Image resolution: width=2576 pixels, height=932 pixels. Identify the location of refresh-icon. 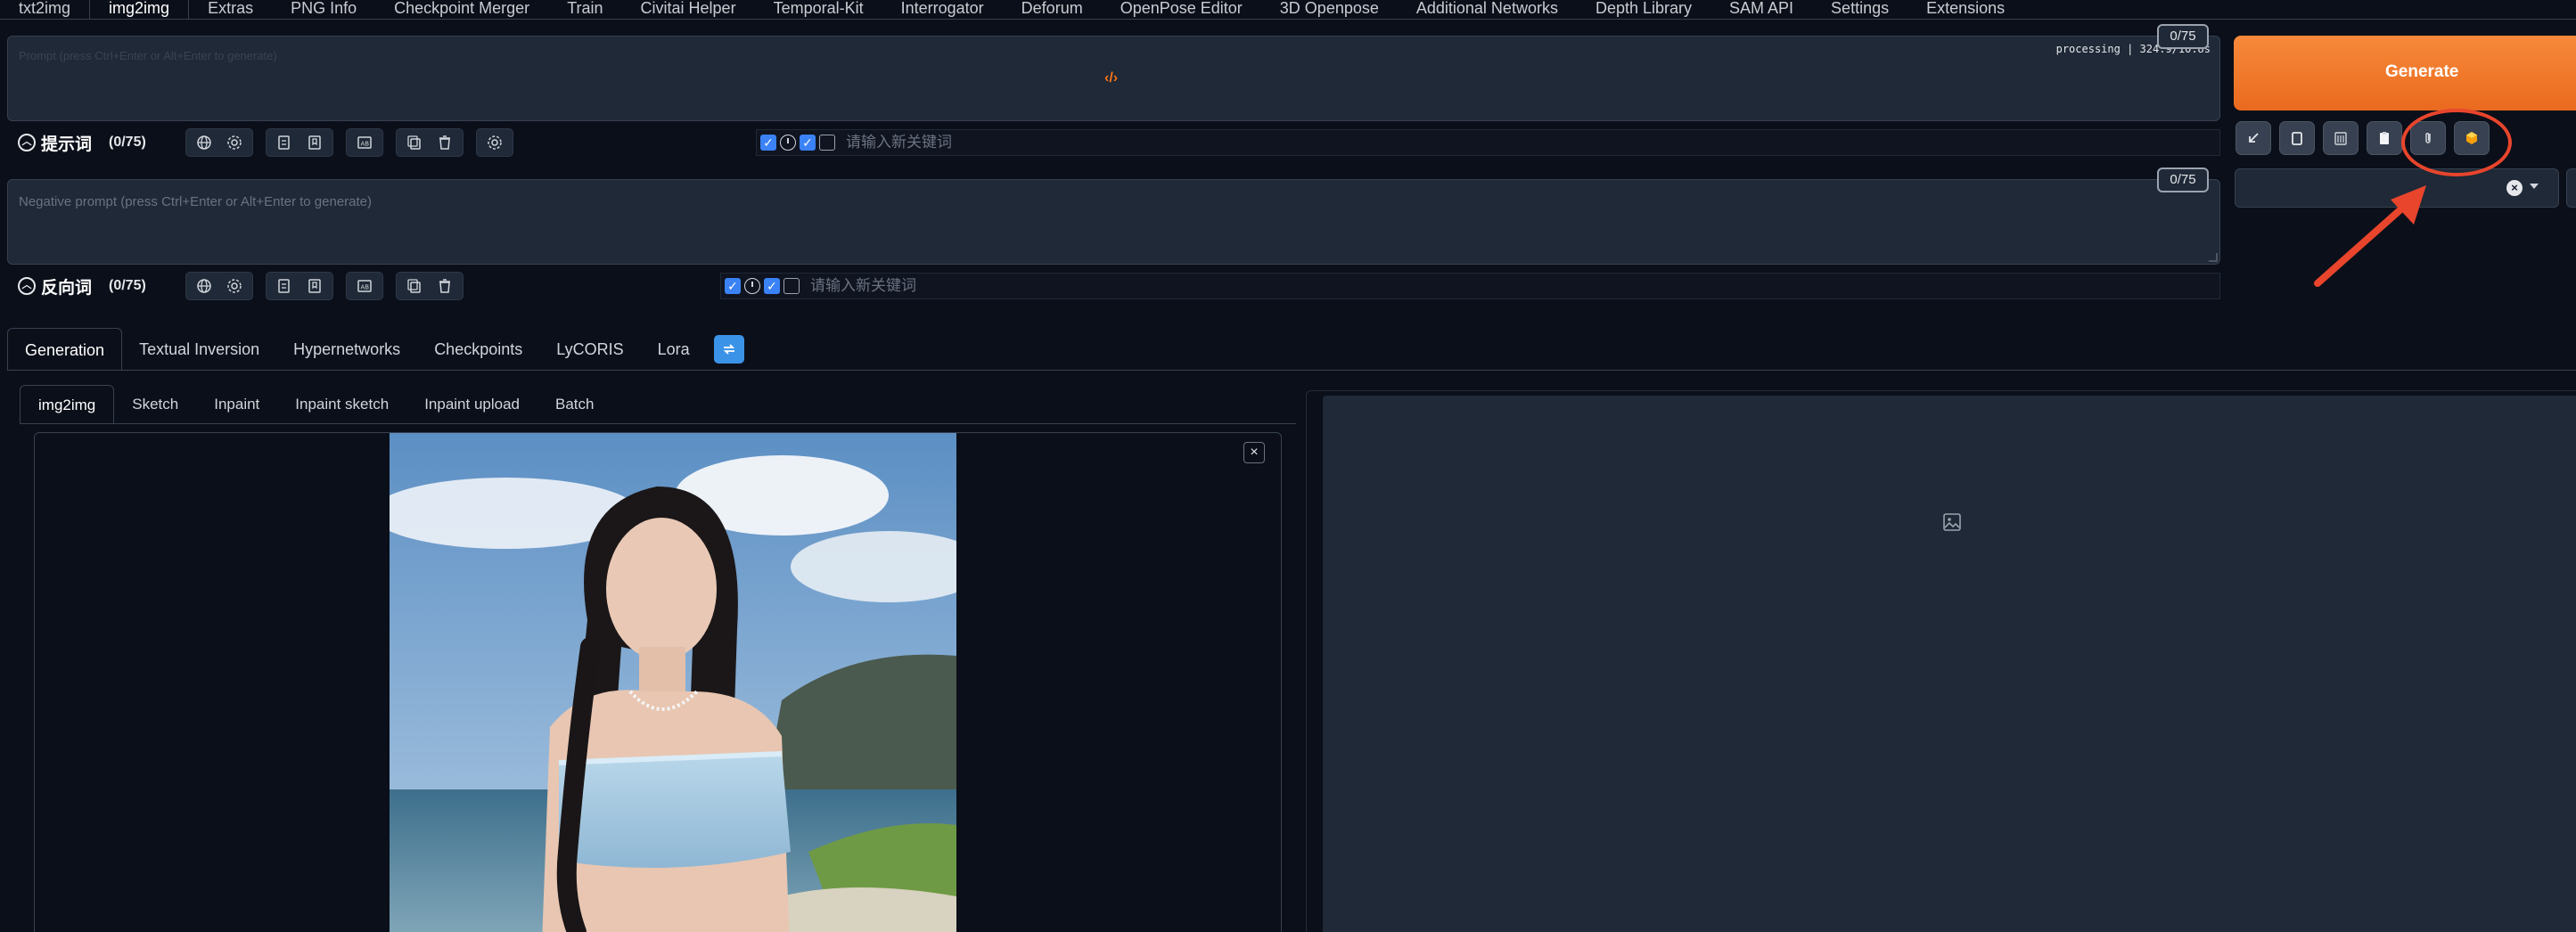
(729, 349).